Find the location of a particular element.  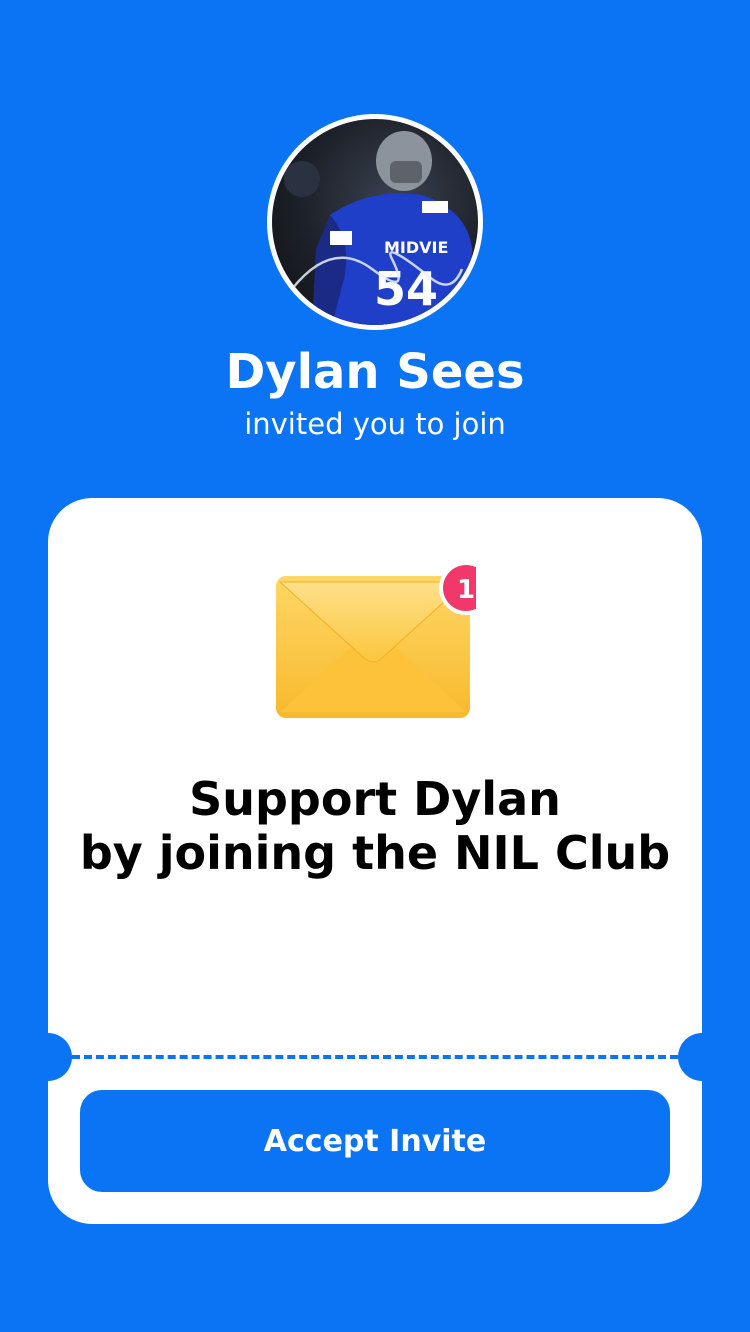

card-headline: Support Dylan by joining the NIL Club is located at coordinates (375, 826).